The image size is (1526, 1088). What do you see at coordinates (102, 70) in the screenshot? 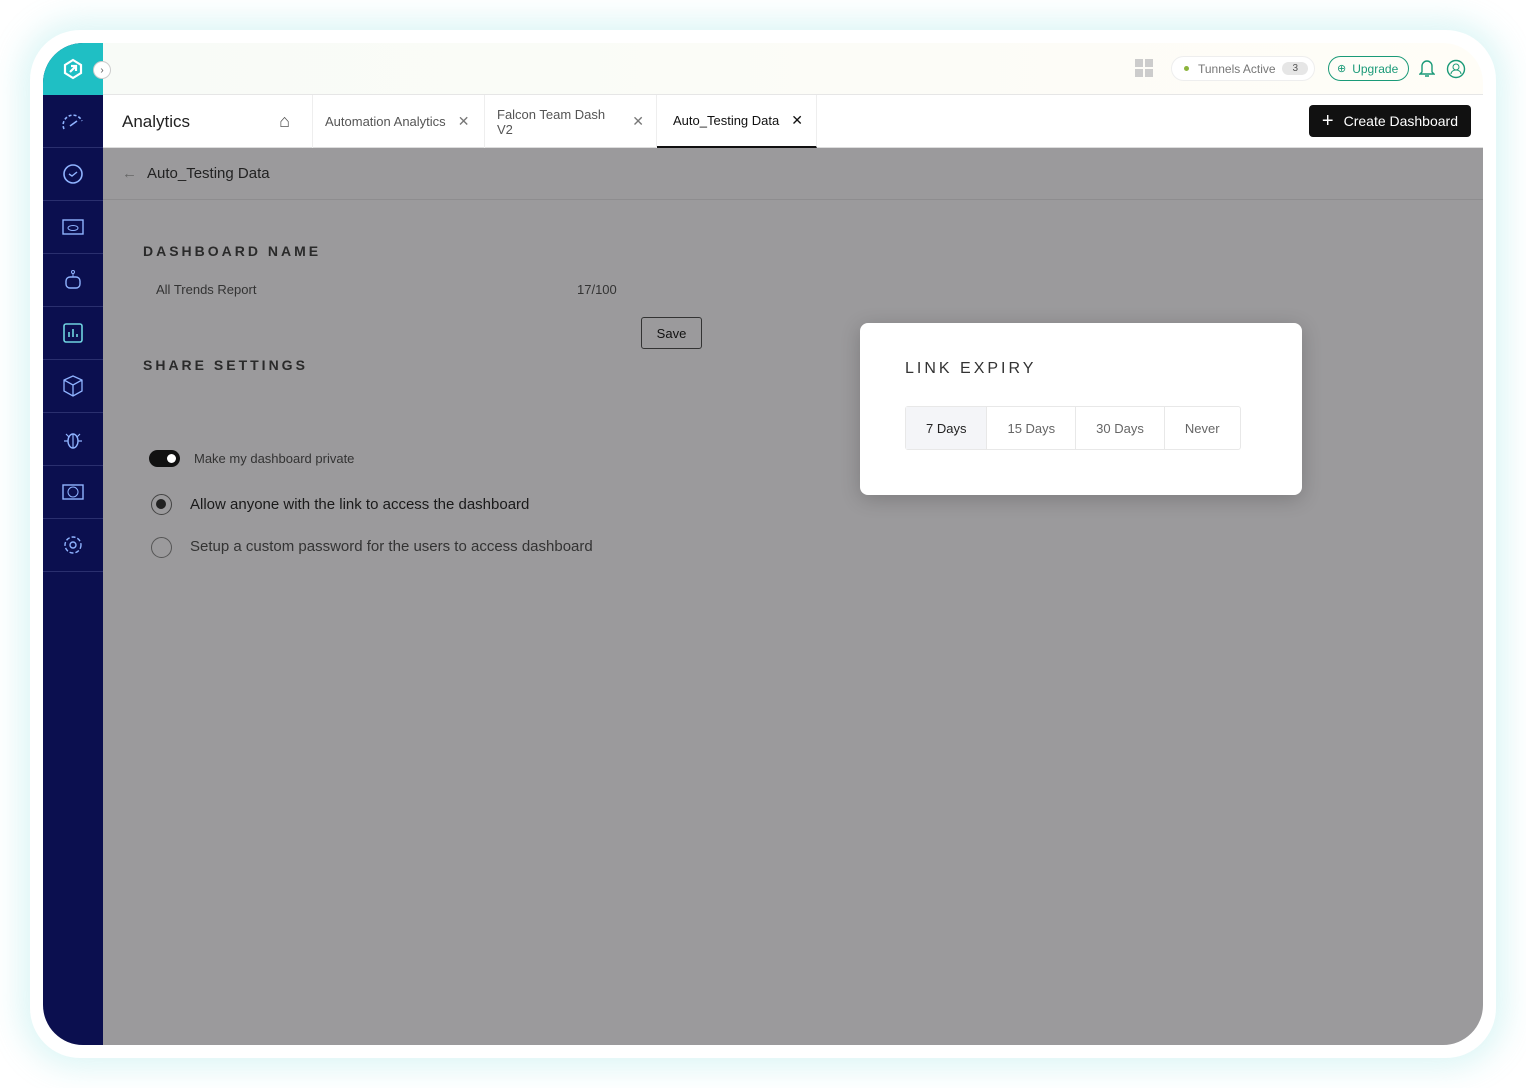
I see `expand-sidebar-button: ›` at bounding box center [102, 70].